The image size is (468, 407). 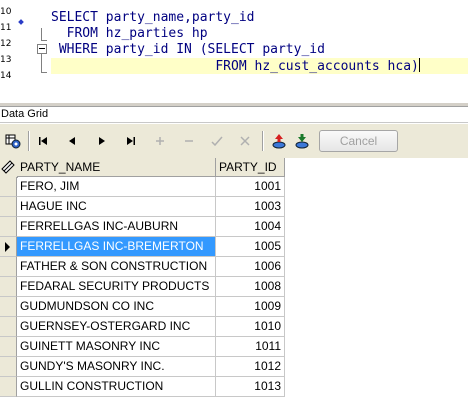 I want to click on cell-party-id: 1006, so click(x=250, y=267).